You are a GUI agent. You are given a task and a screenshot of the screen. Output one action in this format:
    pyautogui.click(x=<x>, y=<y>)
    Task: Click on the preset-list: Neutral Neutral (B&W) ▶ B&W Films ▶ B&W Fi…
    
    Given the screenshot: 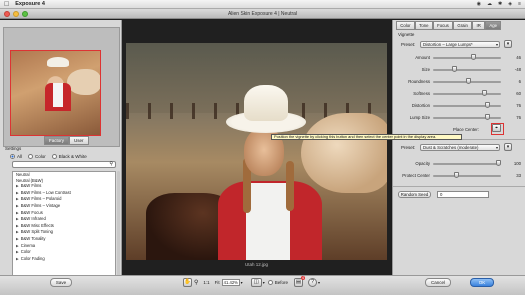 What is the action you would take?
    pyautogui.click(x=64, y=223)
    